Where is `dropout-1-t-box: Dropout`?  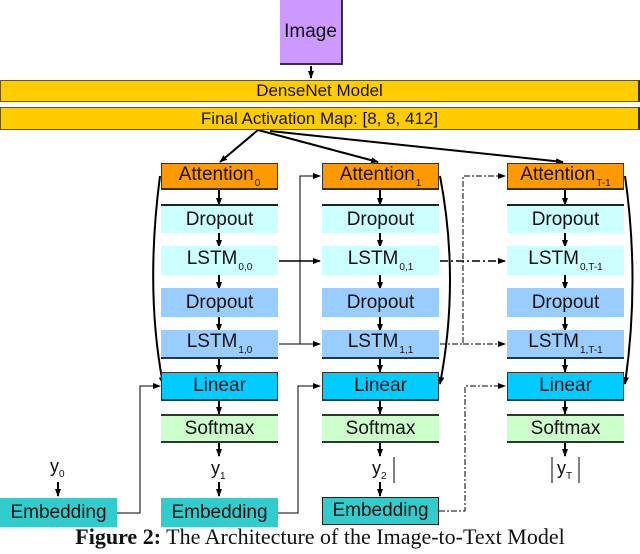
dropout-1-t-box: Dropout is located at coordinates (565, 302).